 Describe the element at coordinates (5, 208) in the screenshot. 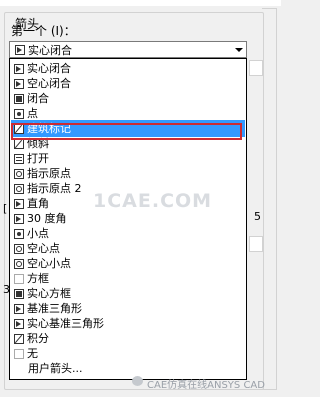

I see `side-fragment: [` at that location.